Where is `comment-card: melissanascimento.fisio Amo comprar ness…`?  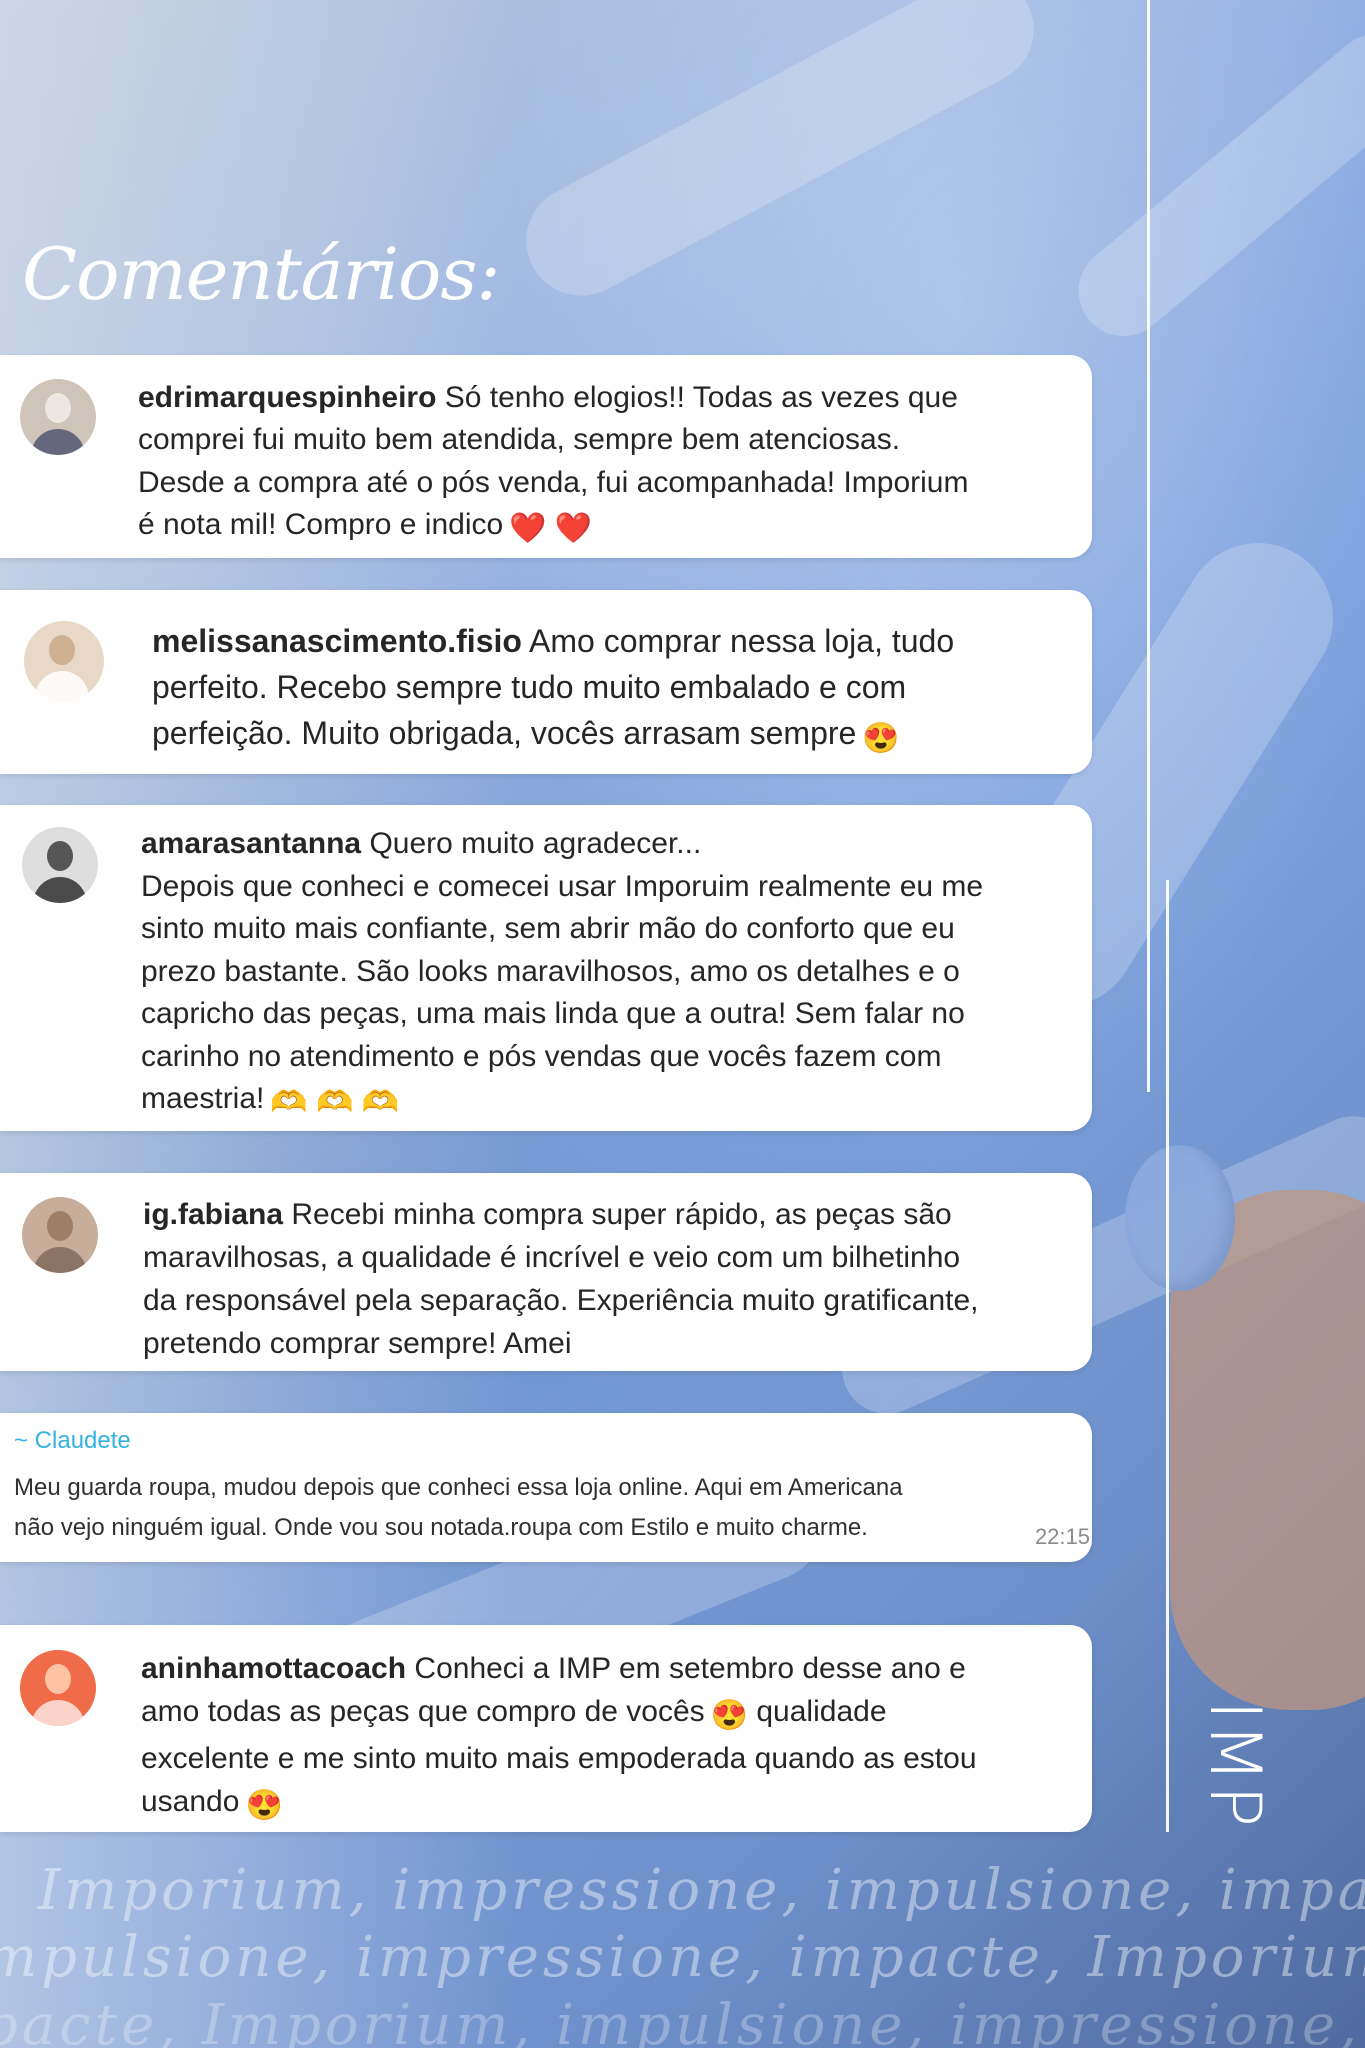 comment-card: melissanascimento.fisio Amo comprar ness… is located at coordinates (546, 682).